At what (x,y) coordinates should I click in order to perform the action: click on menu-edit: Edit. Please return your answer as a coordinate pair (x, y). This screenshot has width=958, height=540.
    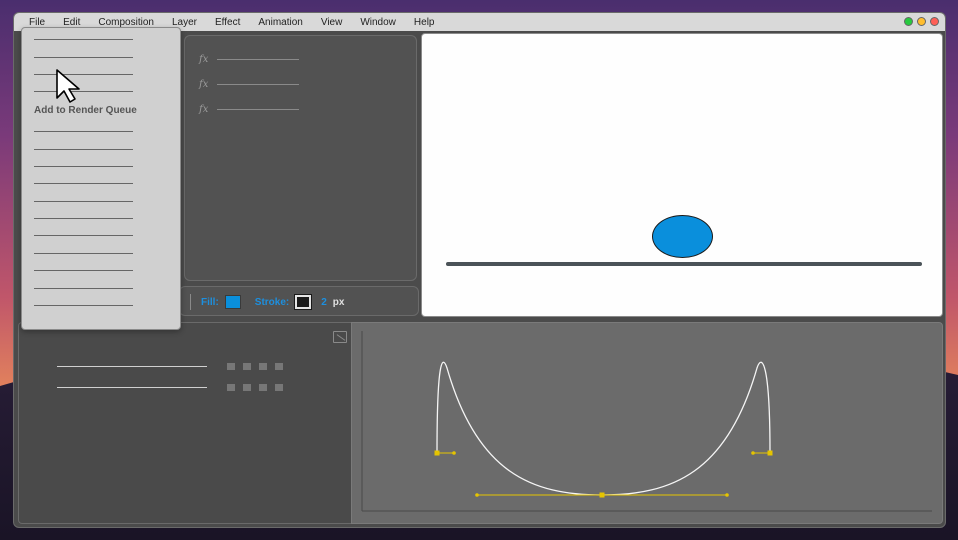
    Looking at the image, I should click on (71, 22).